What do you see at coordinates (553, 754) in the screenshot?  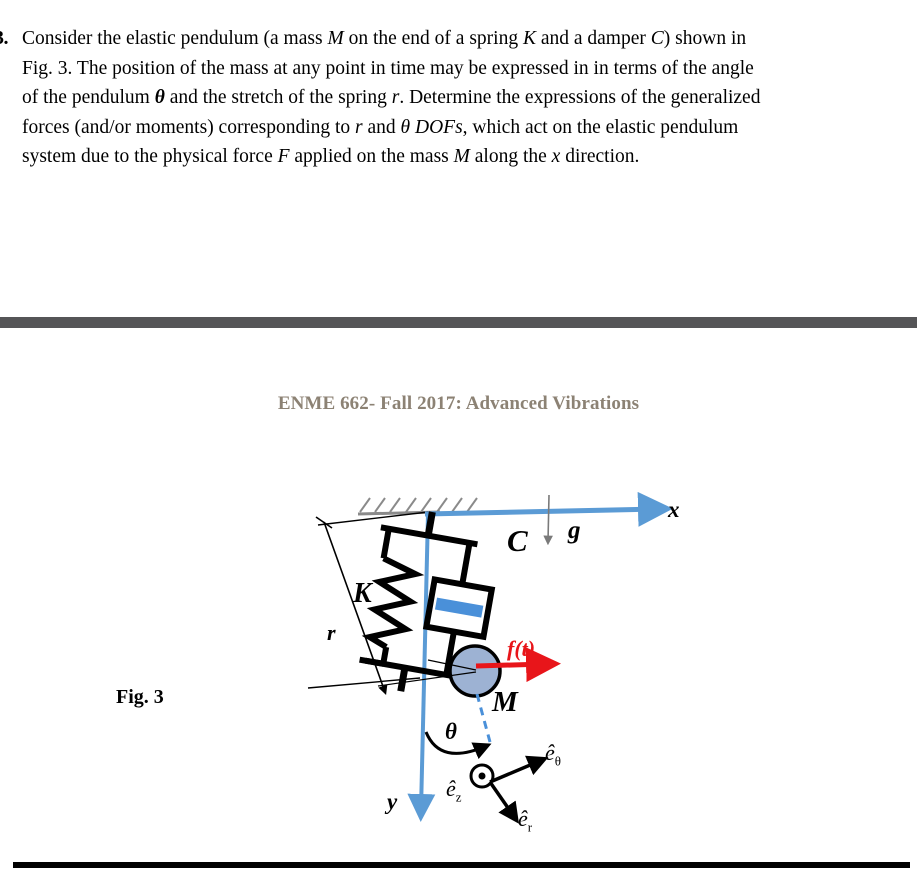 I see `label-unit-vector-theta: êθ` at bounding box center [553, 754].